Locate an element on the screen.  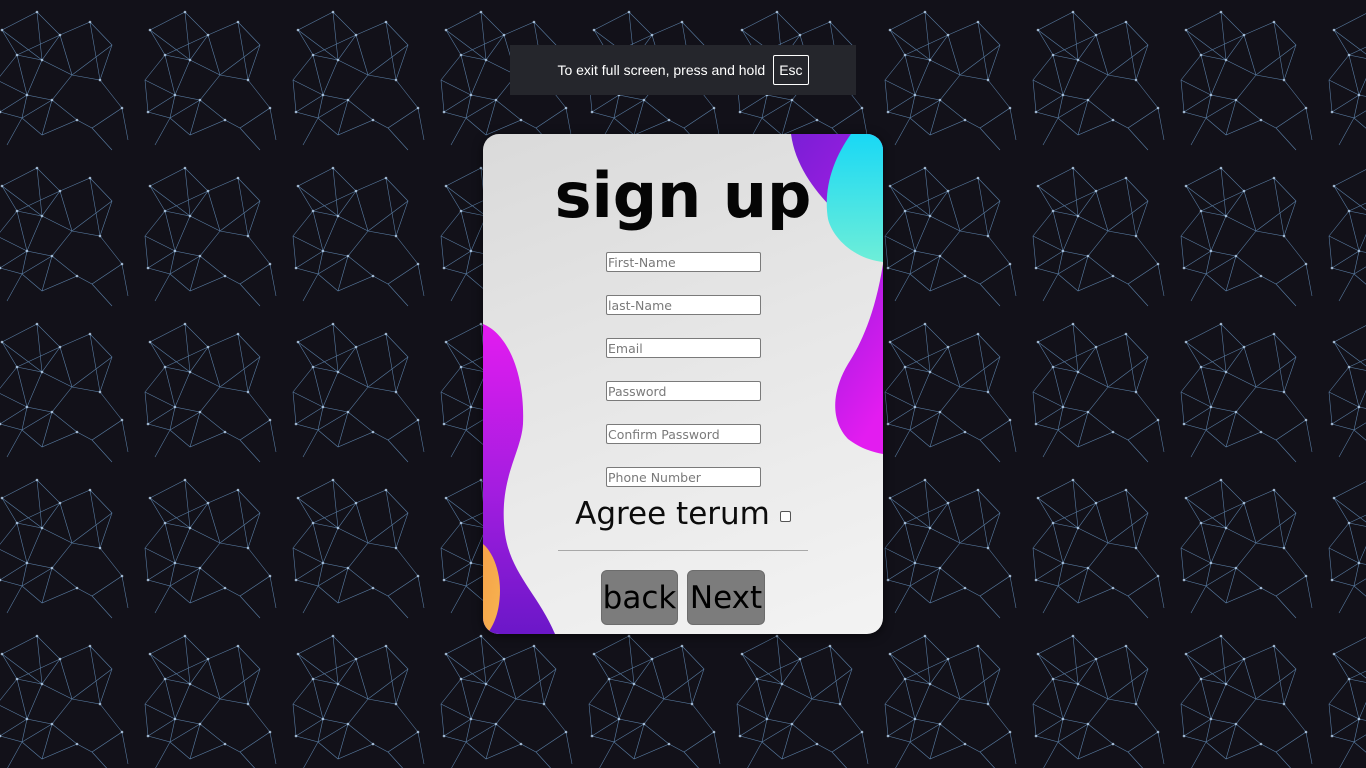
back-button: back is located at coordinates (639, 597).